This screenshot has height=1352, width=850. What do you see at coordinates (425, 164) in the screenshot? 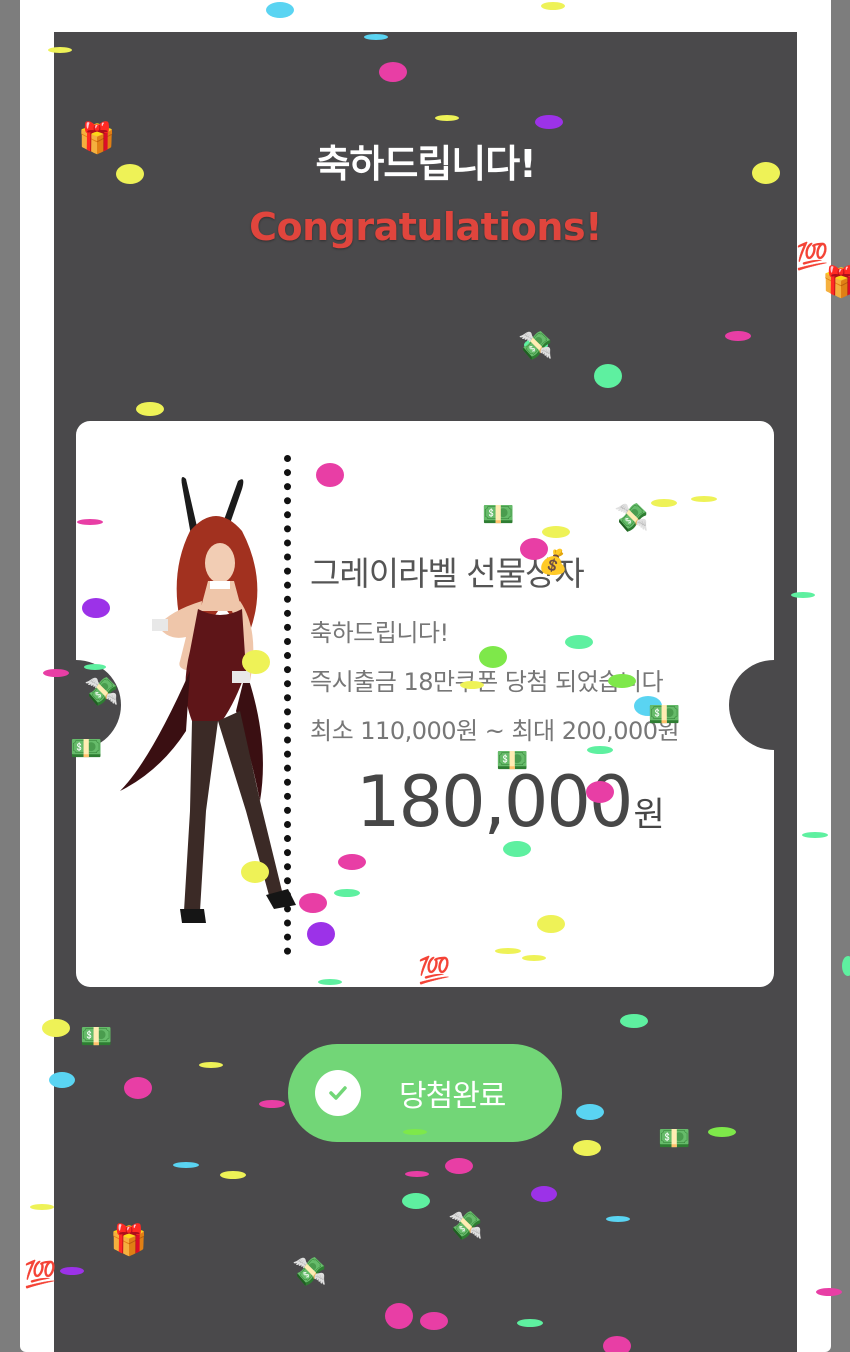
I see `heading-korean: 축하드립니다!` at bounding box center [425, 164].